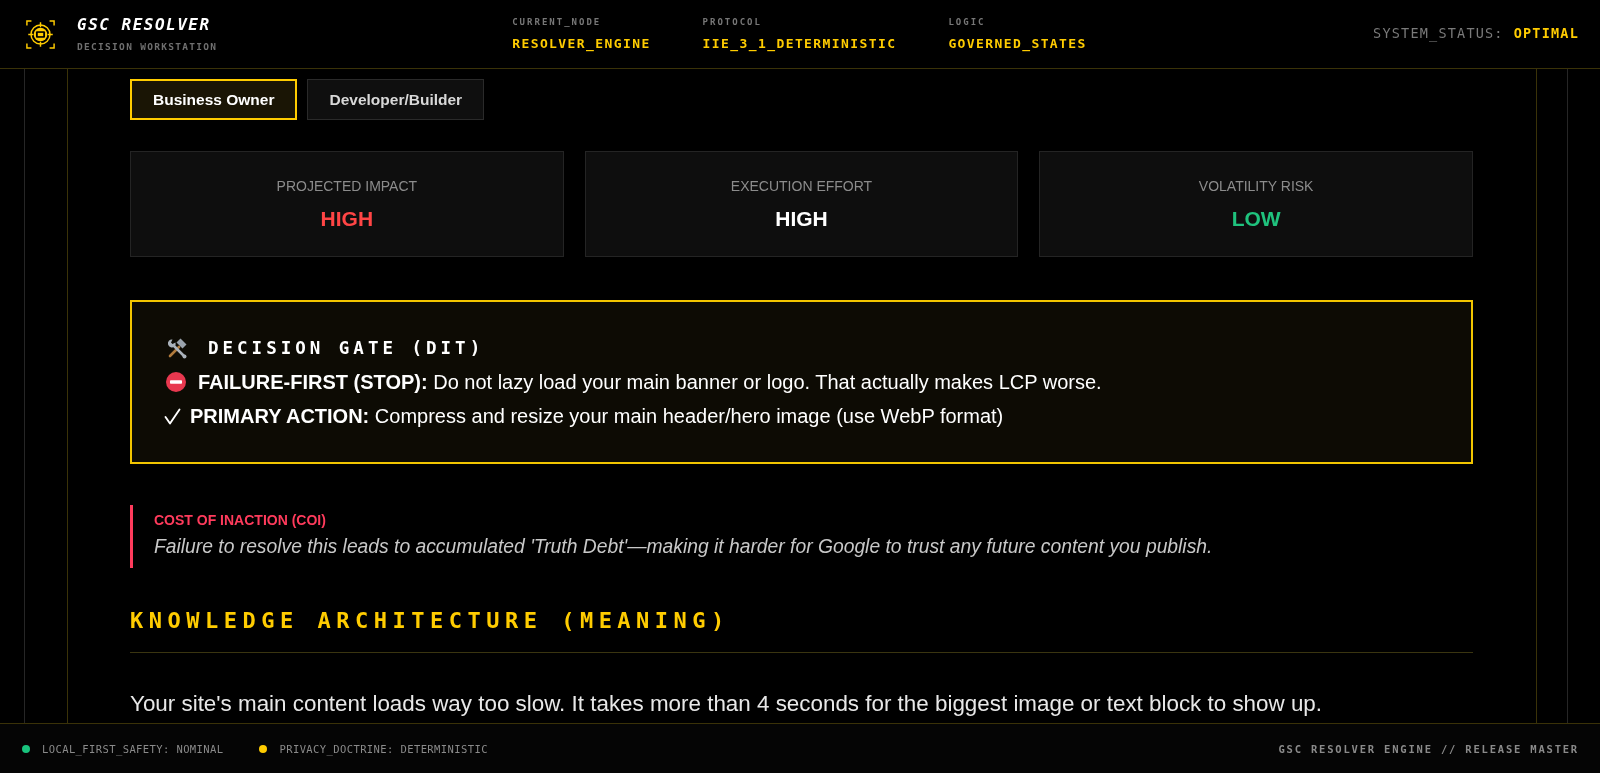 This screenshot has height=773, width=1600. Describe the element at coordinates (801, 186) in the screenshot. I see `metric-label: EXECUTION EFFORT` at that location.